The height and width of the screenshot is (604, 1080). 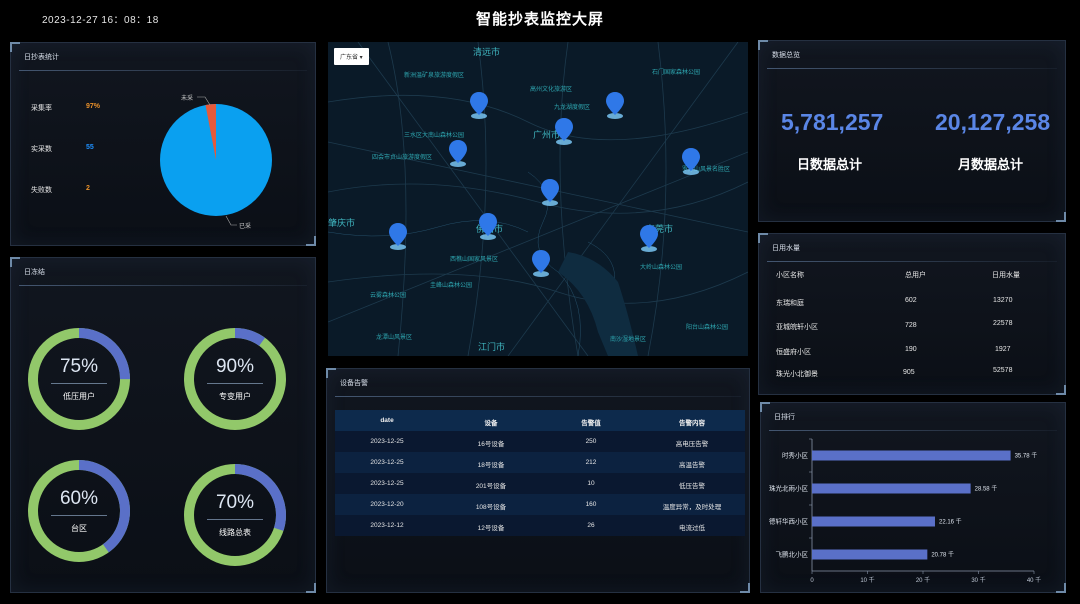 I want to click on water-cell-users: 905, so click(x=909, y=372).